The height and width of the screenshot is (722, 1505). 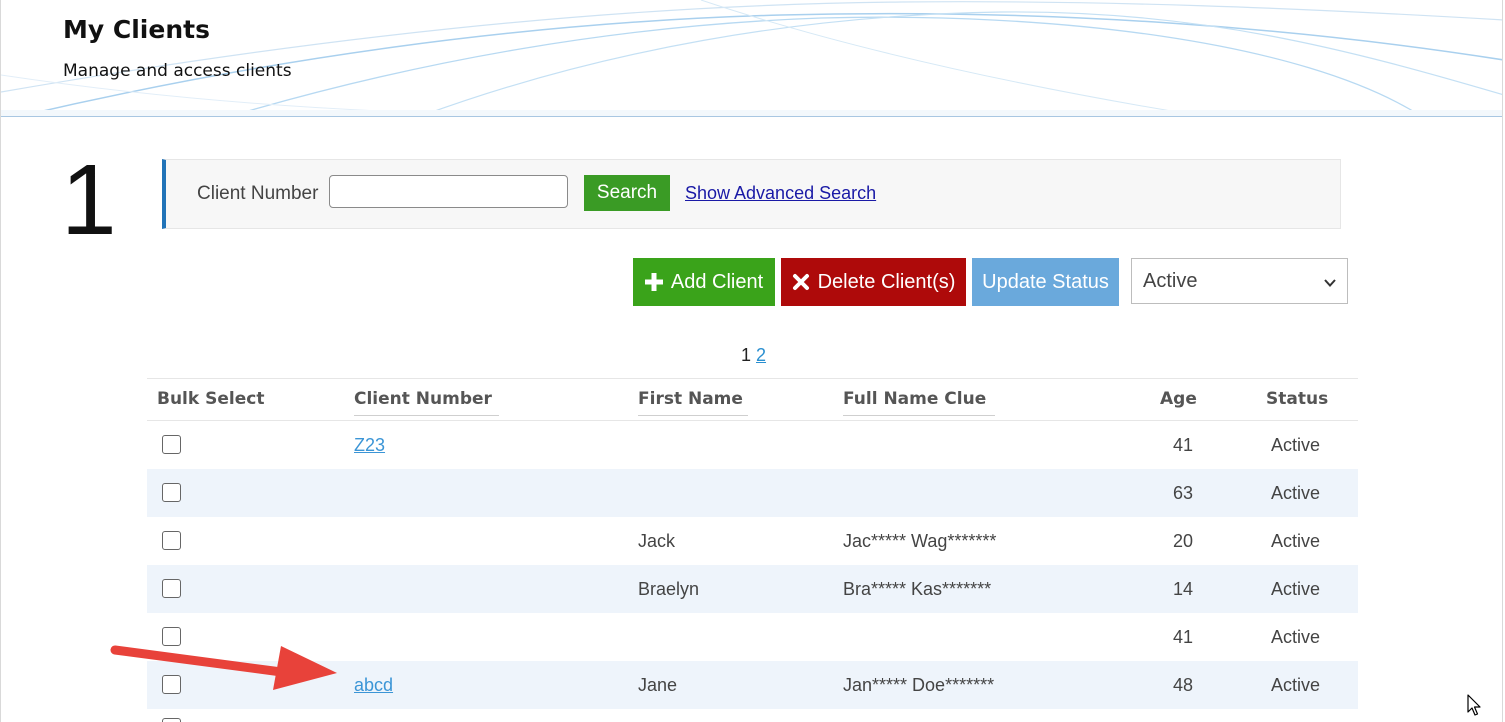 I want to click on full-name-clue-cell: Bra***** Kas*******, so click(x=917, y=589).